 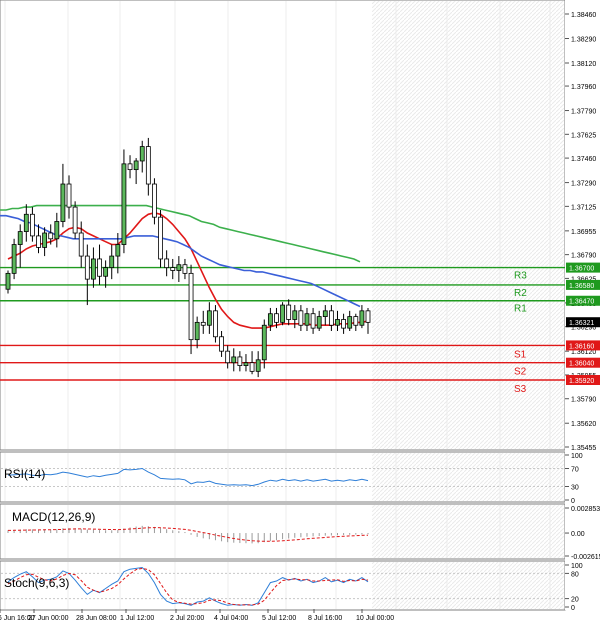 What do you see at coordinates (583, 15) in the screenshot?
I see `price-tick-label: 1.38460` at bounding box center [583, 15].